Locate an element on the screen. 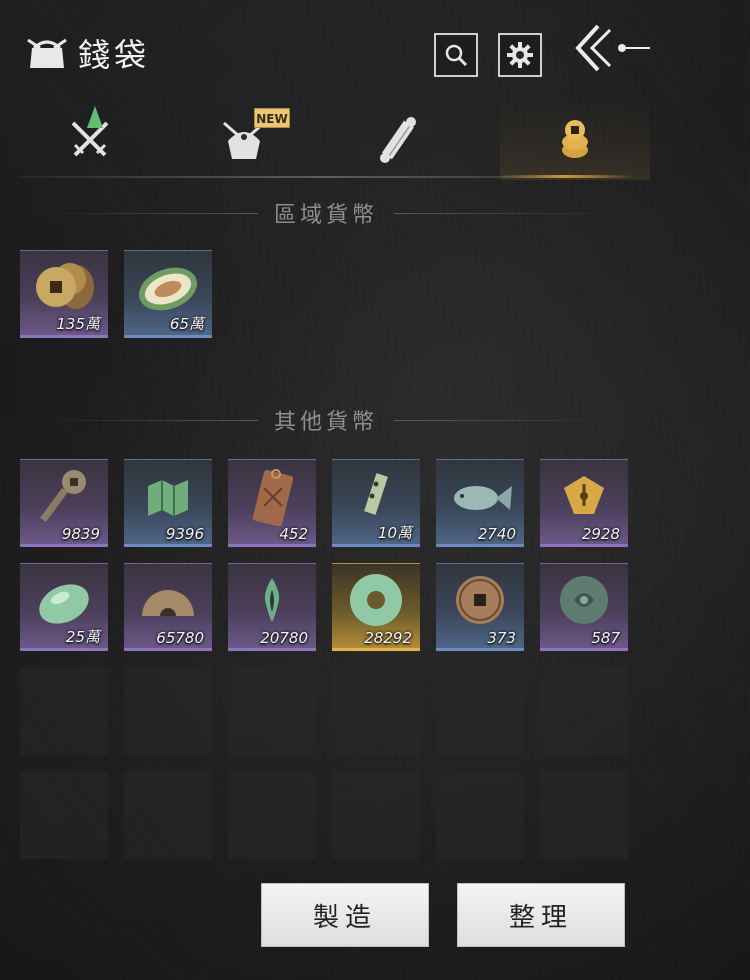  section-title: 其他貨幣 is located at coordinates (326, 422).